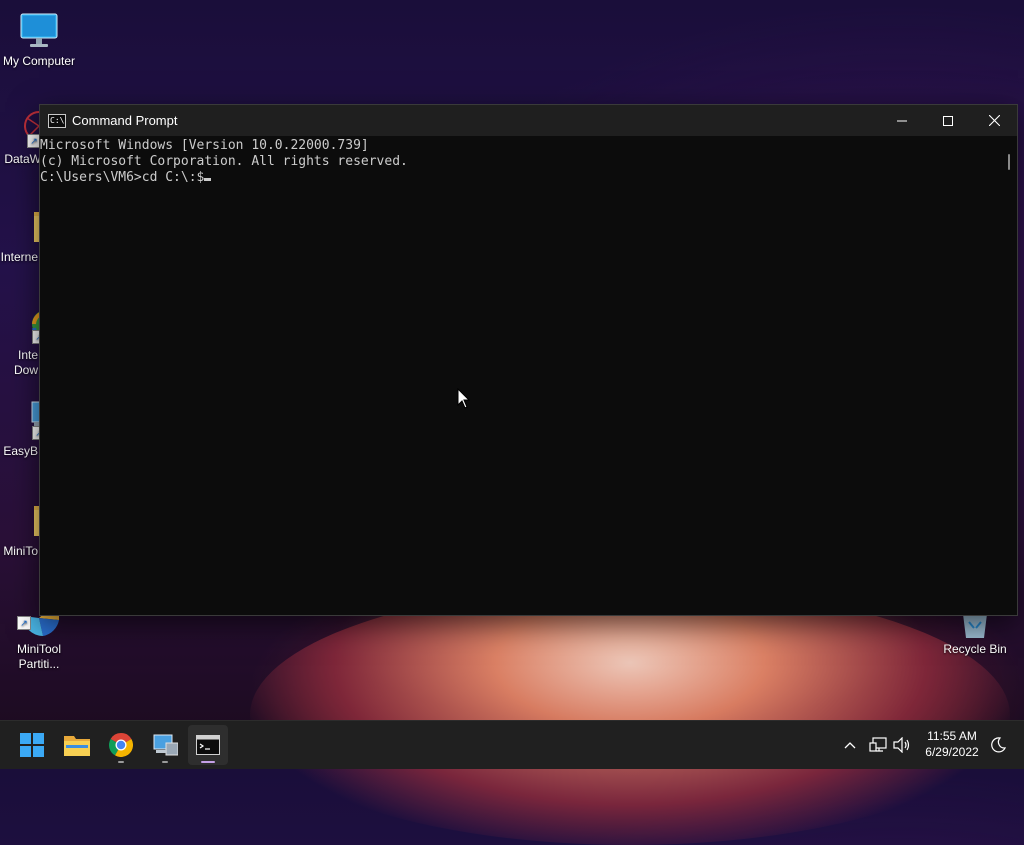  What do you see at coordinates (952, 752) in the screenshot?
I see `clock-date: 6/29/2022` at bounding box center [952, 752].